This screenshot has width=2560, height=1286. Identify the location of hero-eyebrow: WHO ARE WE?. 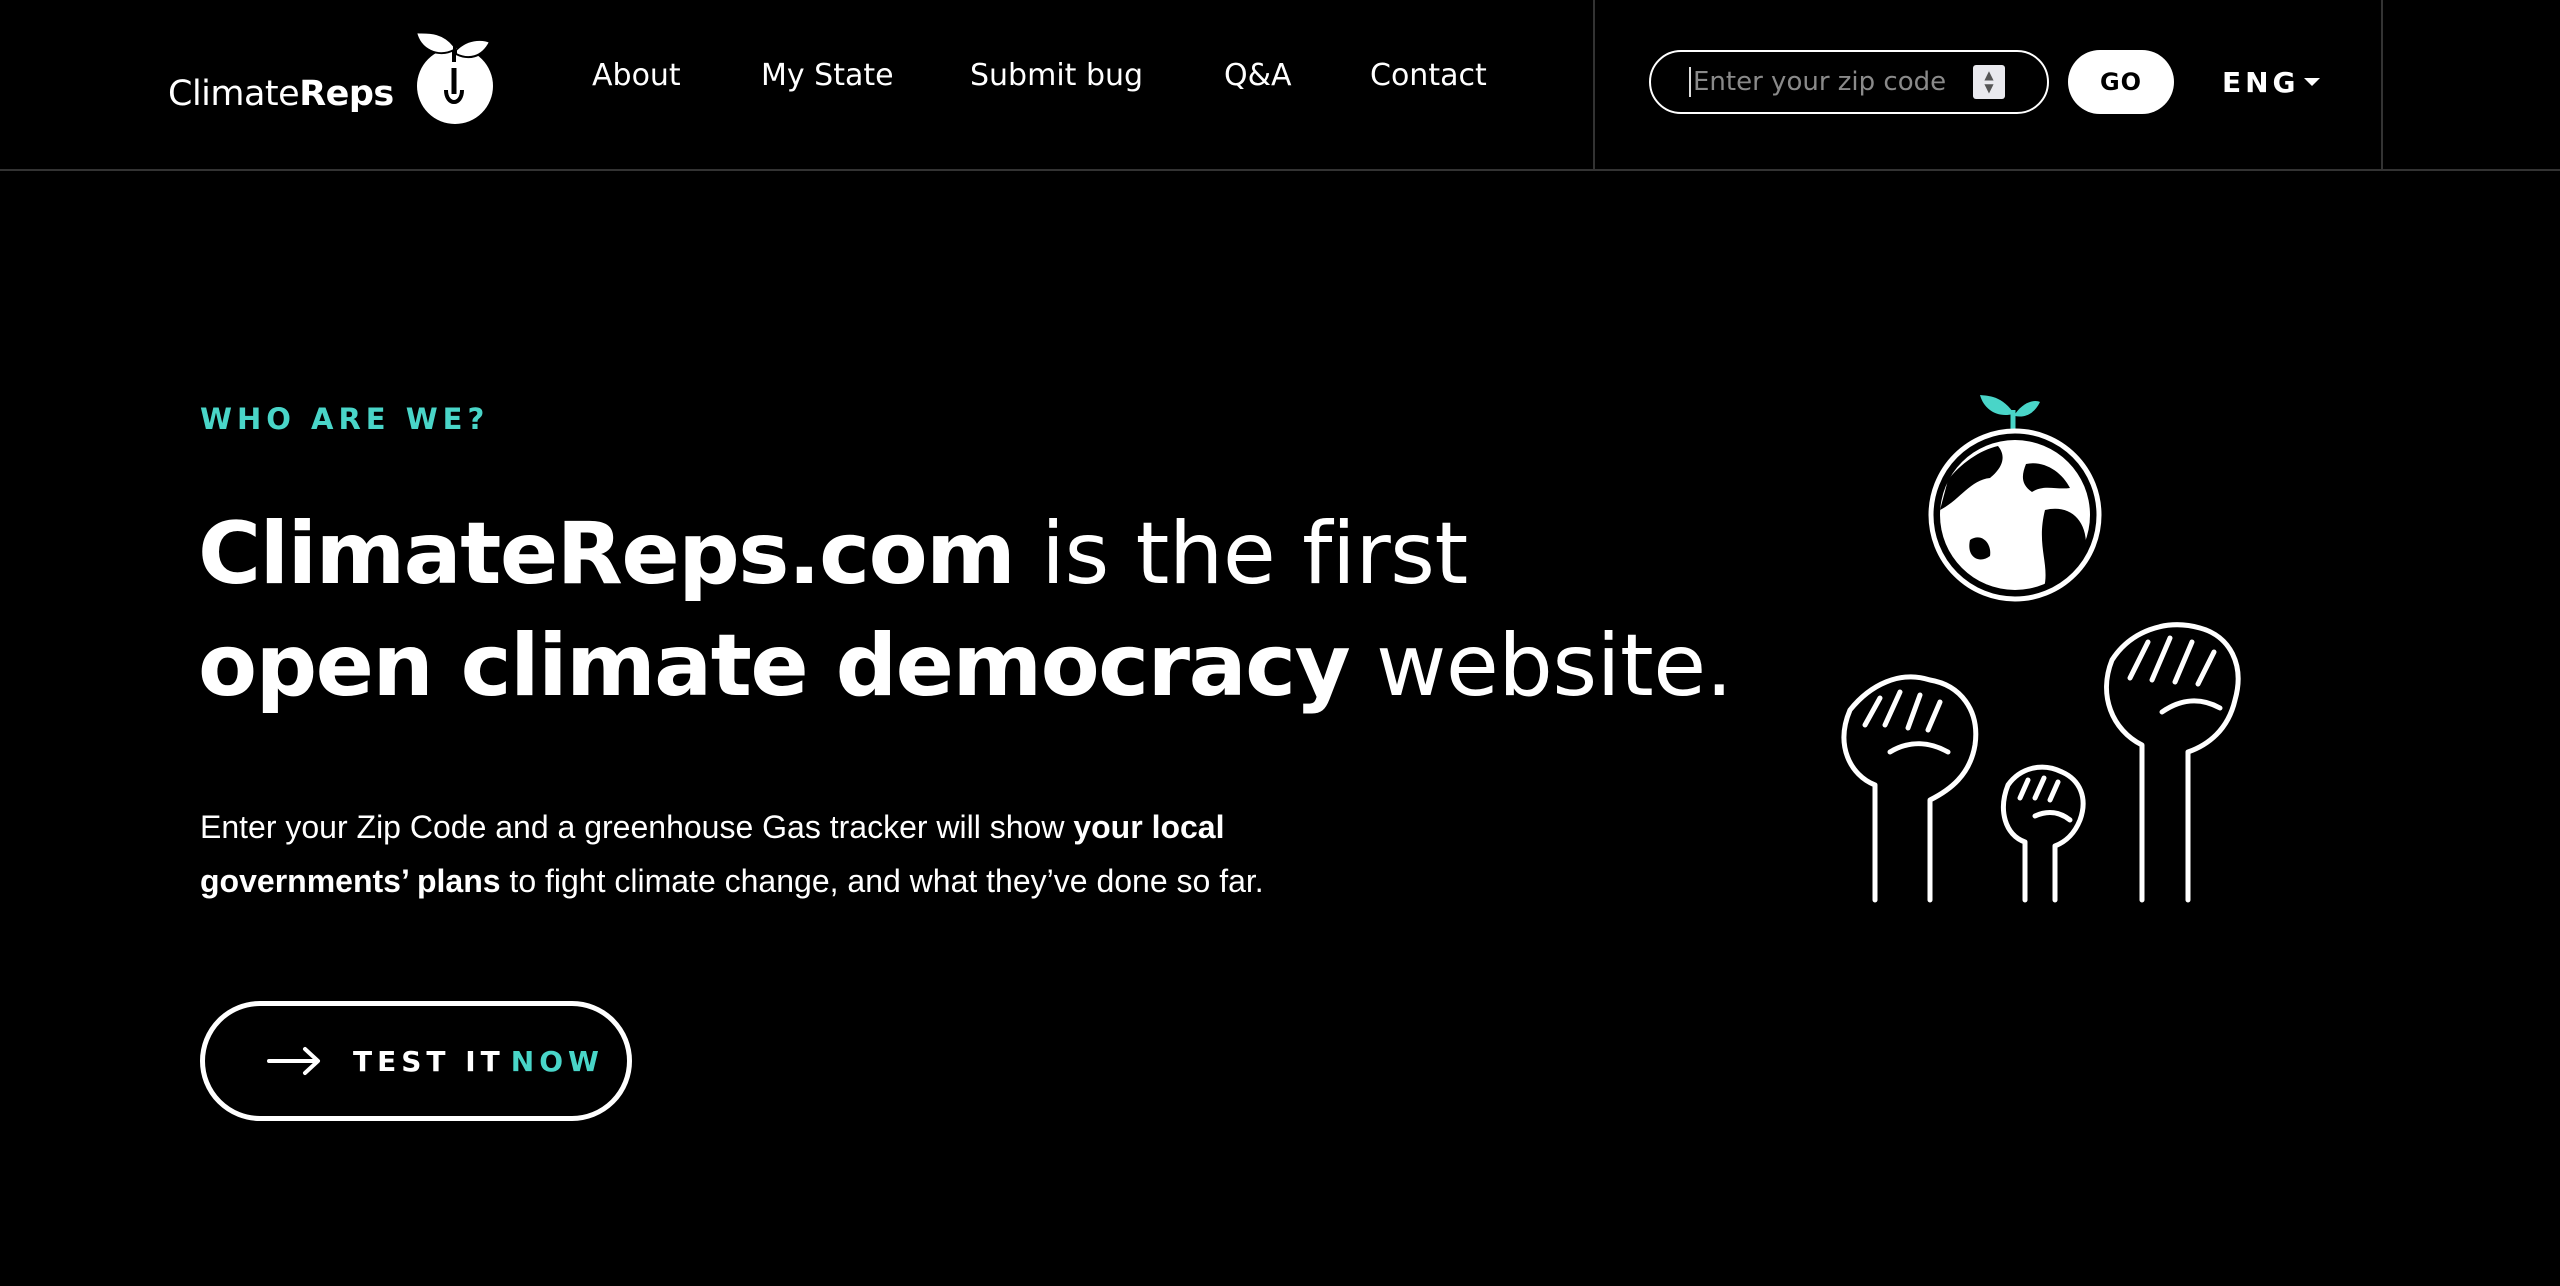
(345, 419).